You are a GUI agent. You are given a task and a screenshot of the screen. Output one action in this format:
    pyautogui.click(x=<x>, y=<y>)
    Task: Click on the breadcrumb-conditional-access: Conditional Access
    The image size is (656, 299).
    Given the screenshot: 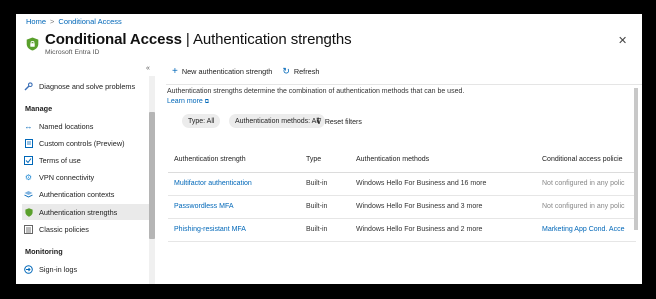 What is the action you would take?
    pyautogui.click(x=89, y=21)
    